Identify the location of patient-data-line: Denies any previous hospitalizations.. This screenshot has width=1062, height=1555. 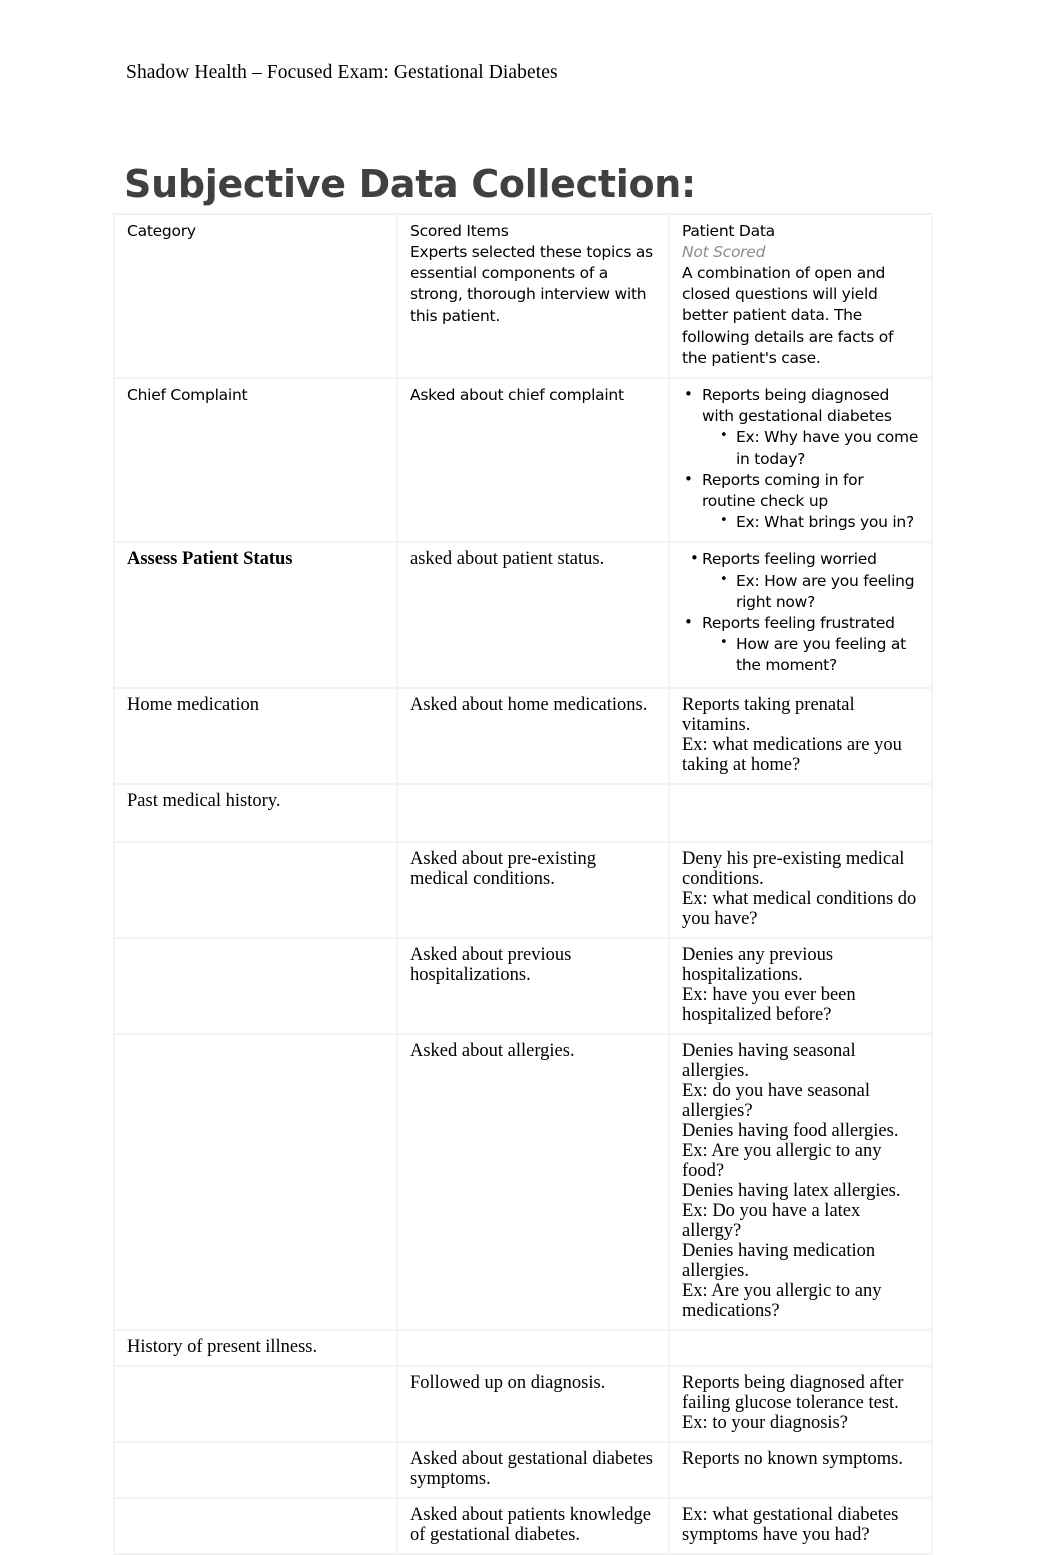
(758, 965).